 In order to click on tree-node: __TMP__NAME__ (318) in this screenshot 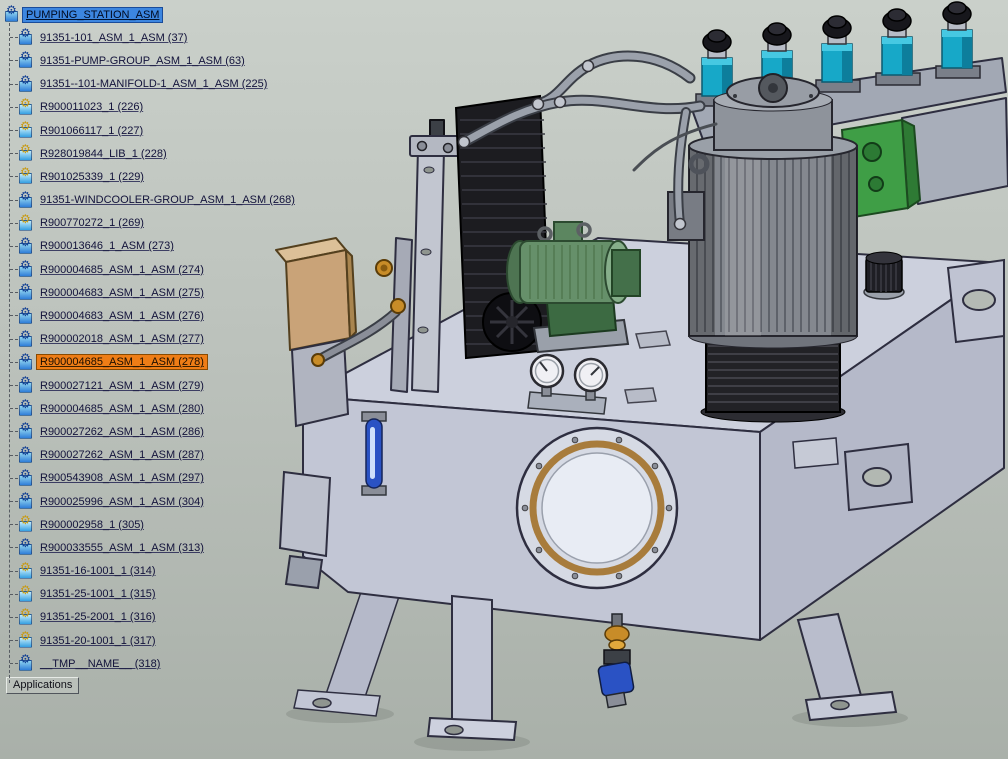, I will do `click(150, 663)`.